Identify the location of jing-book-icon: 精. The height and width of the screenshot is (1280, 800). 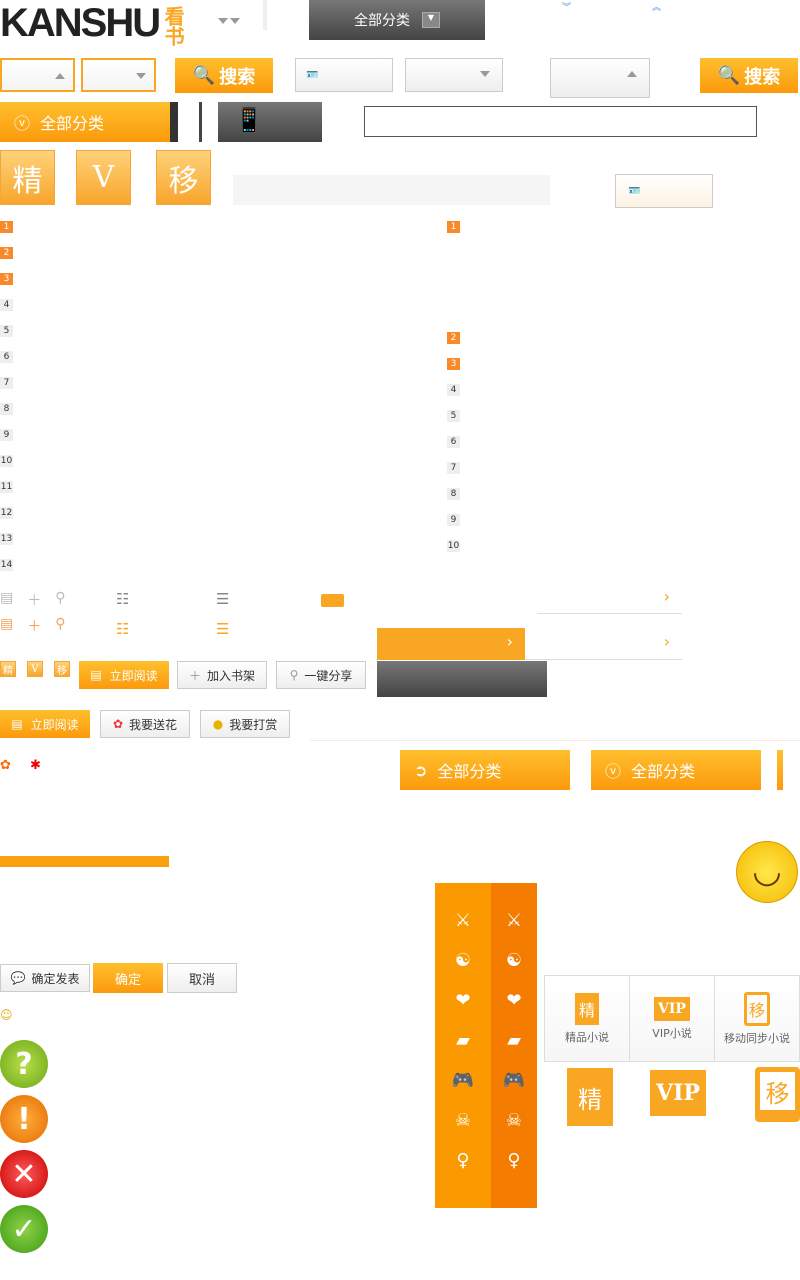
(586, 1008).